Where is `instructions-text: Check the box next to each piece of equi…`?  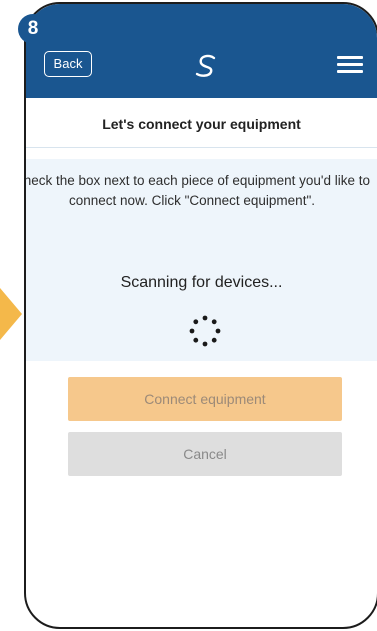 instructions-text: Check the box next to each piece of equi… is located at coordinates (197, 190).